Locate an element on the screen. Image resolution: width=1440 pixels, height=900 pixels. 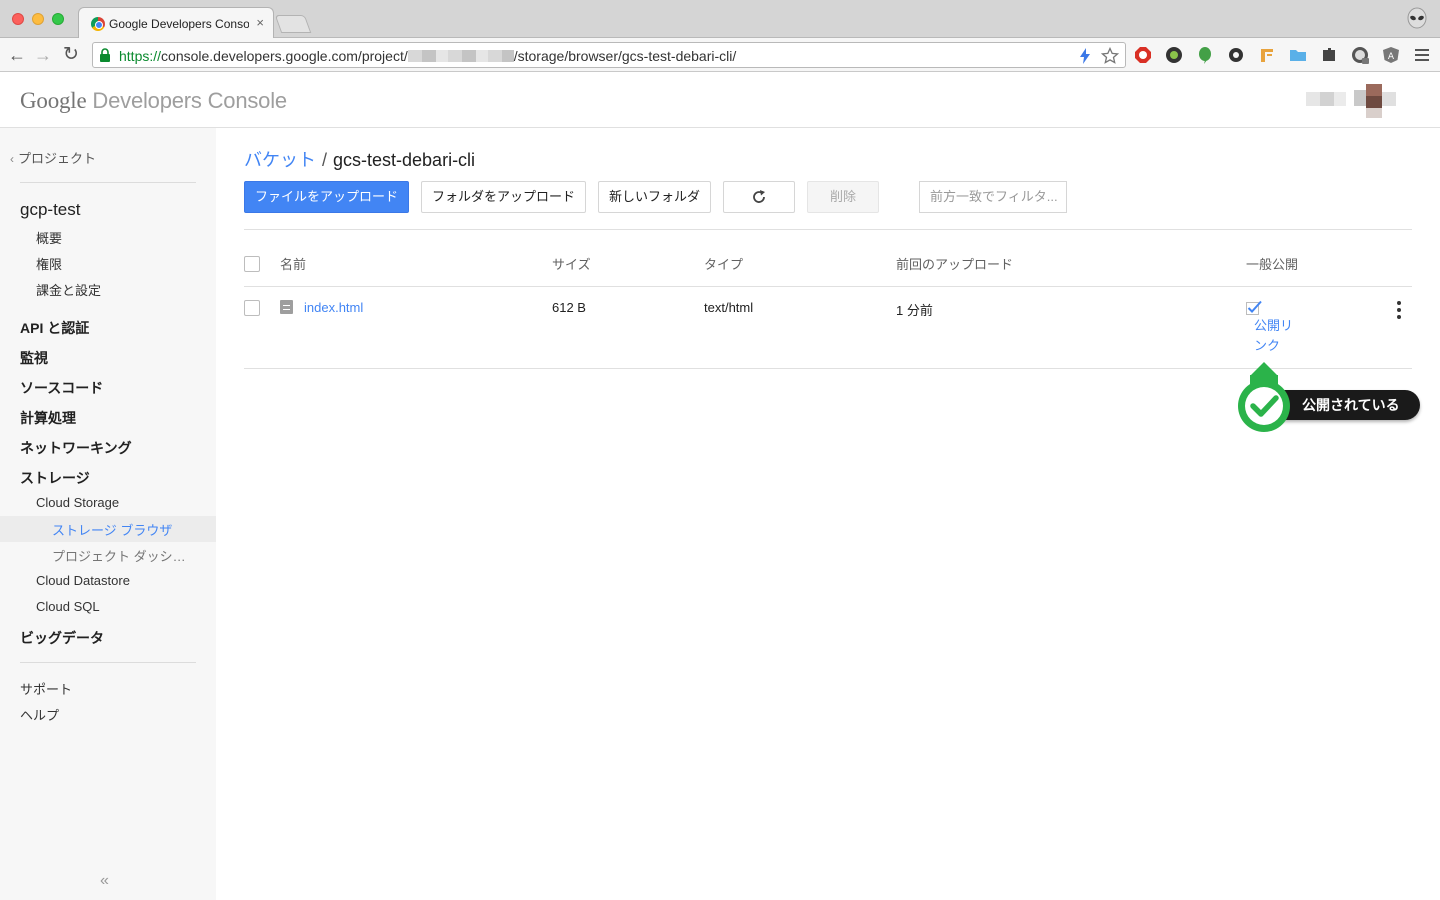
sidebar-item-cloud-datastore: Cloud Datastore is located at coordinates (83, 580).